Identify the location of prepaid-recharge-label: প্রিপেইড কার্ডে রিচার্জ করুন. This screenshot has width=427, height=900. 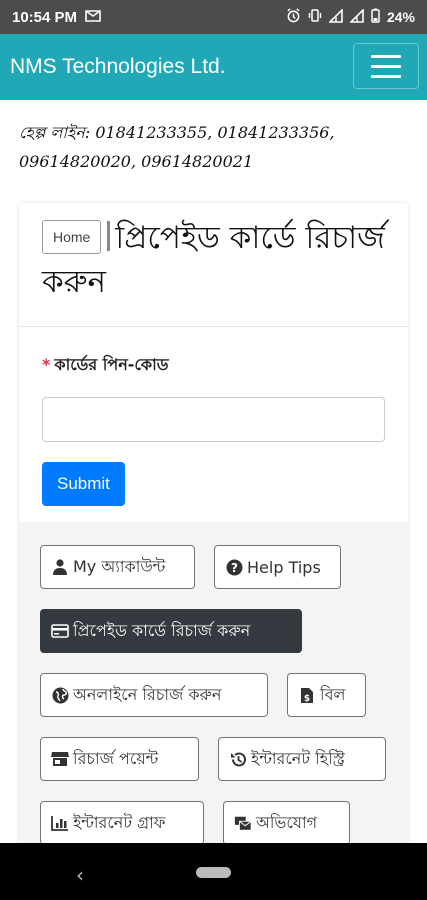
(162, 630).